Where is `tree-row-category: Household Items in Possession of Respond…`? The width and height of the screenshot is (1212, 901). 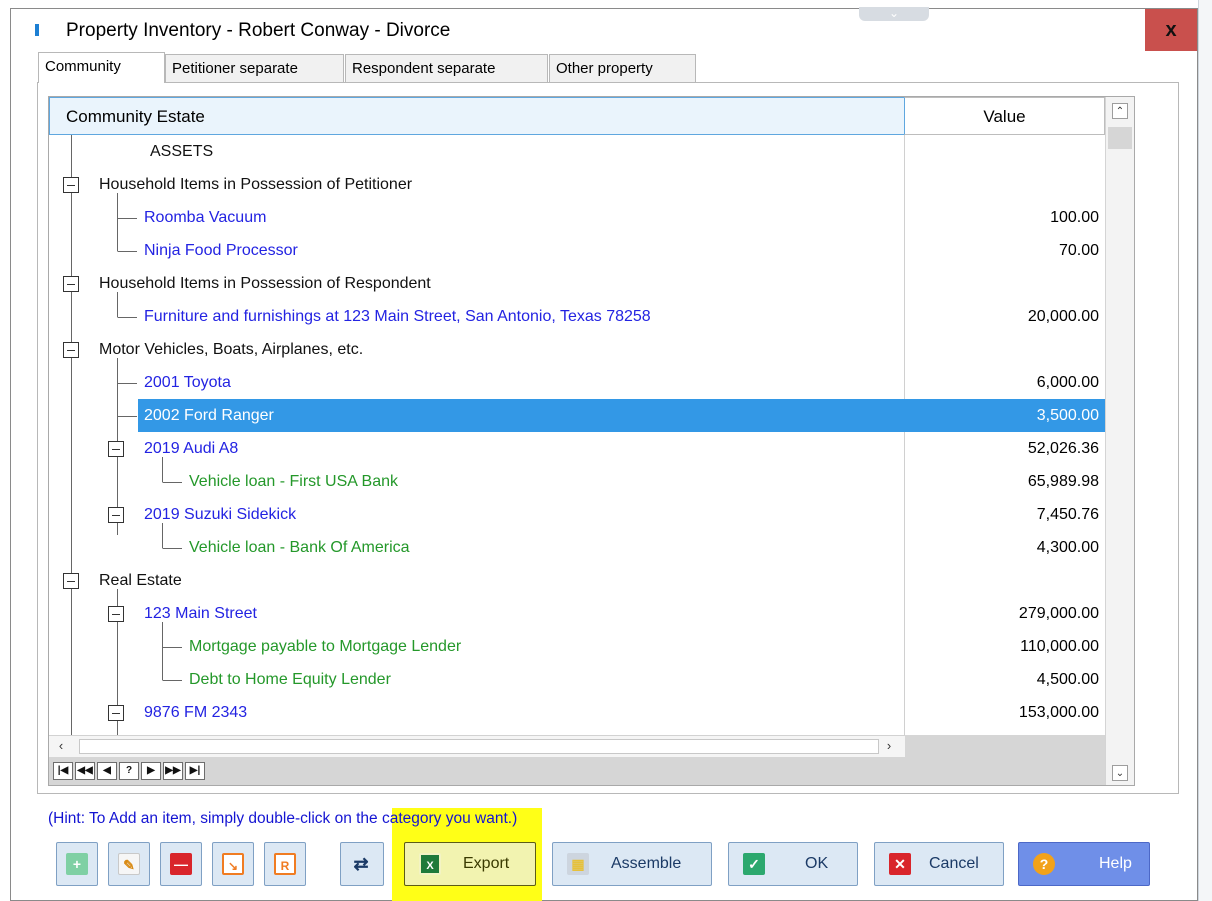
tree-row-category: Household Items in Possession of Respond… is located at coordinates (577, 283).